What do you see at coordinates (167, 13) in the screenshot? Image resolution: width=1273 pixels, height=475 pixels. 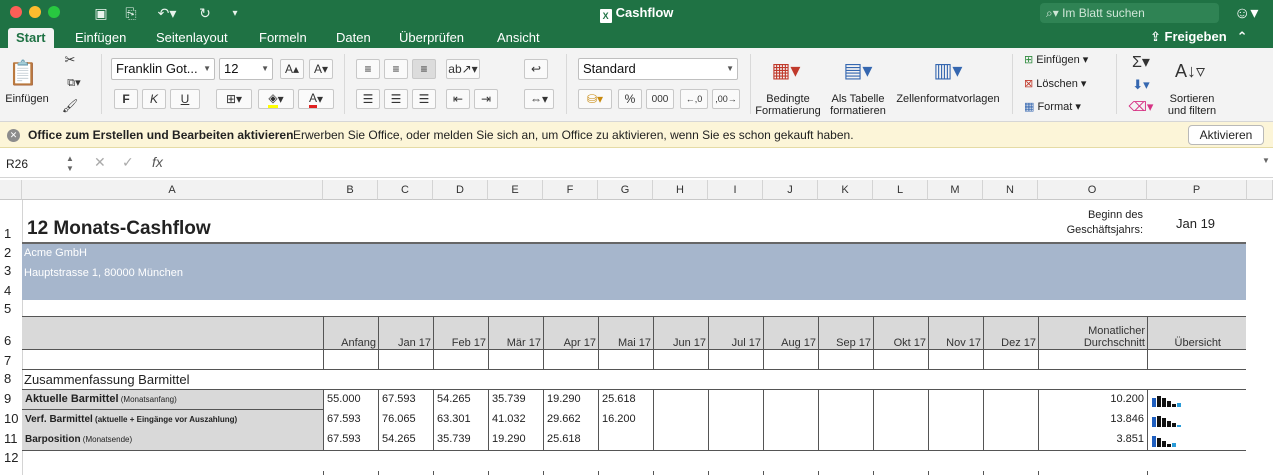 I see `undo-icon: ↶▾` at bounding box center [167, 13].